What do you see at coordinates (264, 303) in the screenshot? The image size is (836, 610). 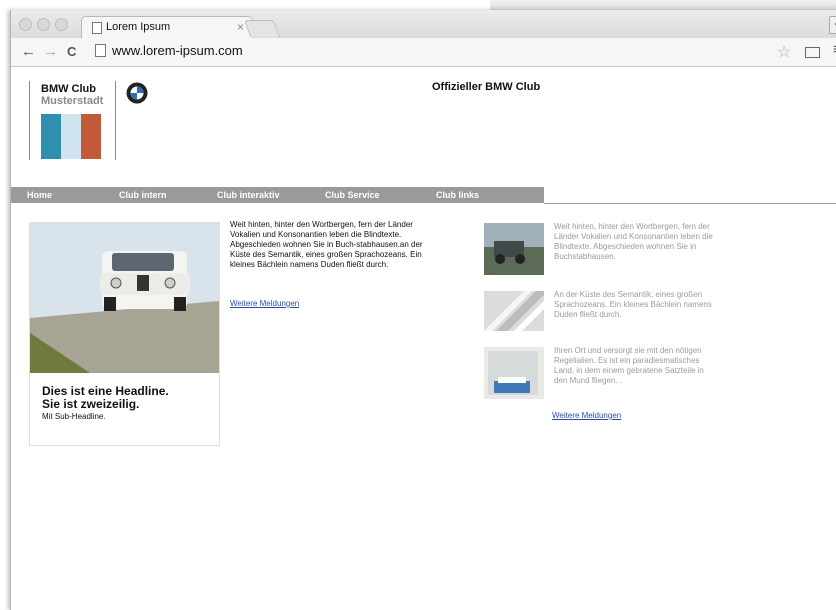 I see `more-news-link: Weitere Meldungen` at bounding box center [264, 303].